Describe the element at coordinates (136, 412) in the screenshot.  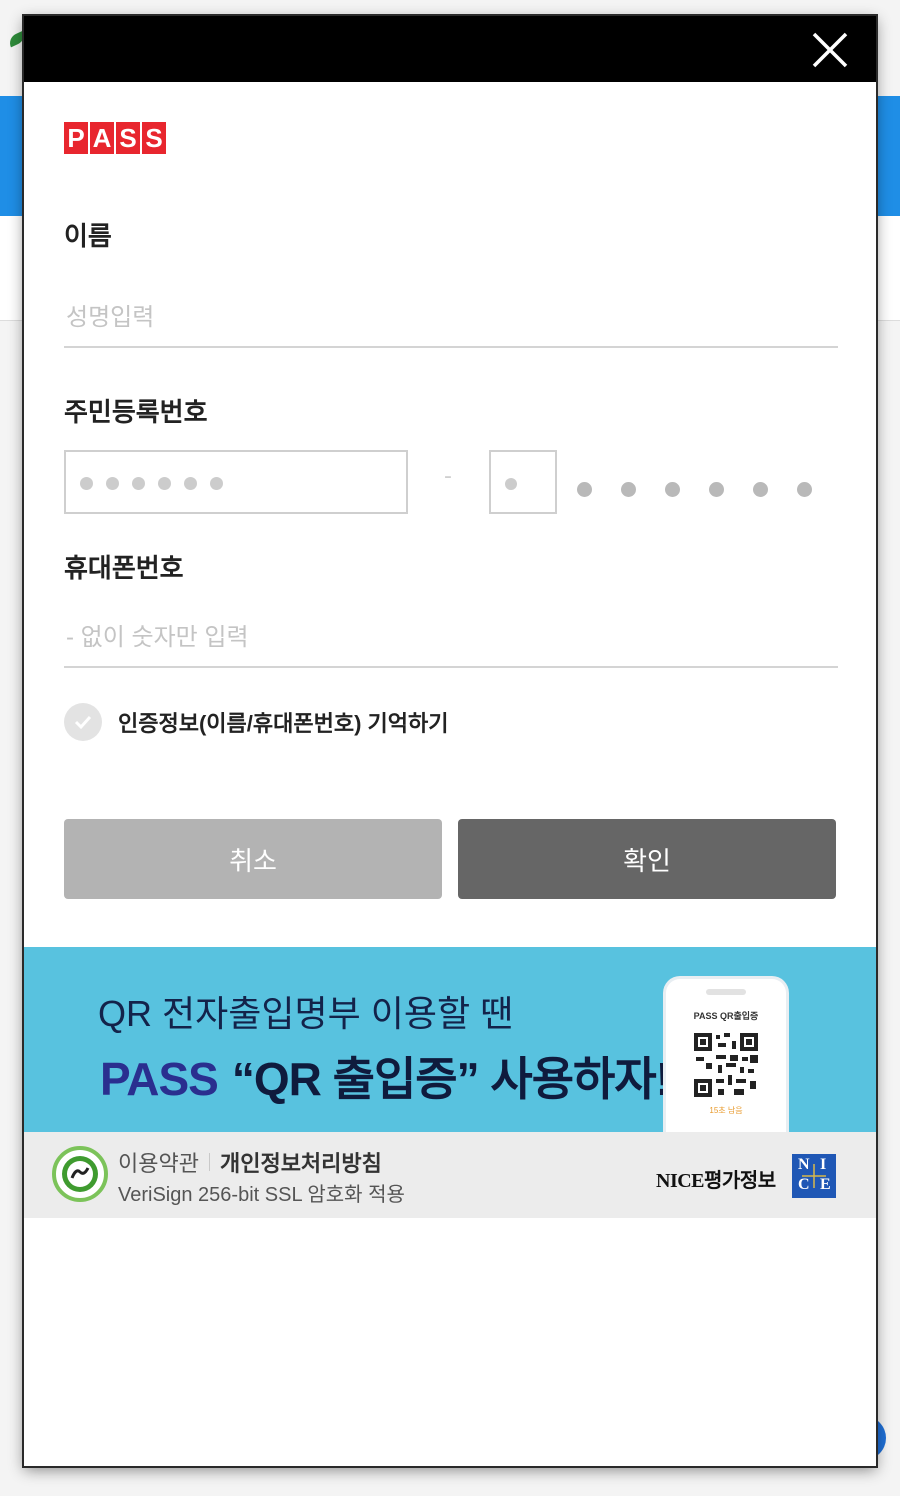
I see `rrn-label: 주민등록번호` at that location.